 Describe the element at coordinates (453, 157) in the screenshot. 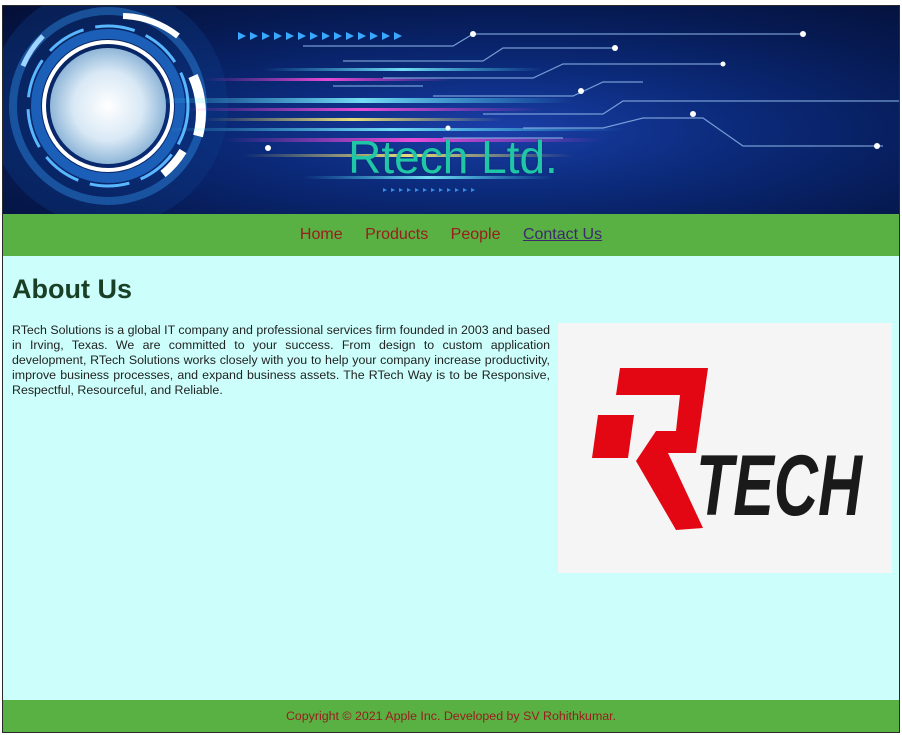

I see `site-title: Rtech Ltd.` at that location.